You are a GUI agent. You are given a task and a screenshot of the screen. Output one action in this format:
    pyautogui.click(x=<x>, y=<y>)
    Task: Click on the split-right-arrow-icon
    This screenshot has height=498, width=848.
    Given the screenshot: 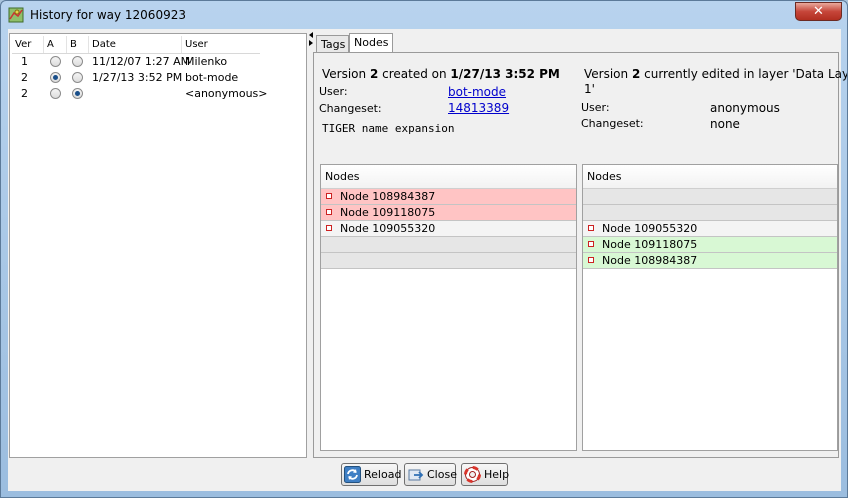 What is the action you would take?
    pyautogui.click(x=311, y=43)
    